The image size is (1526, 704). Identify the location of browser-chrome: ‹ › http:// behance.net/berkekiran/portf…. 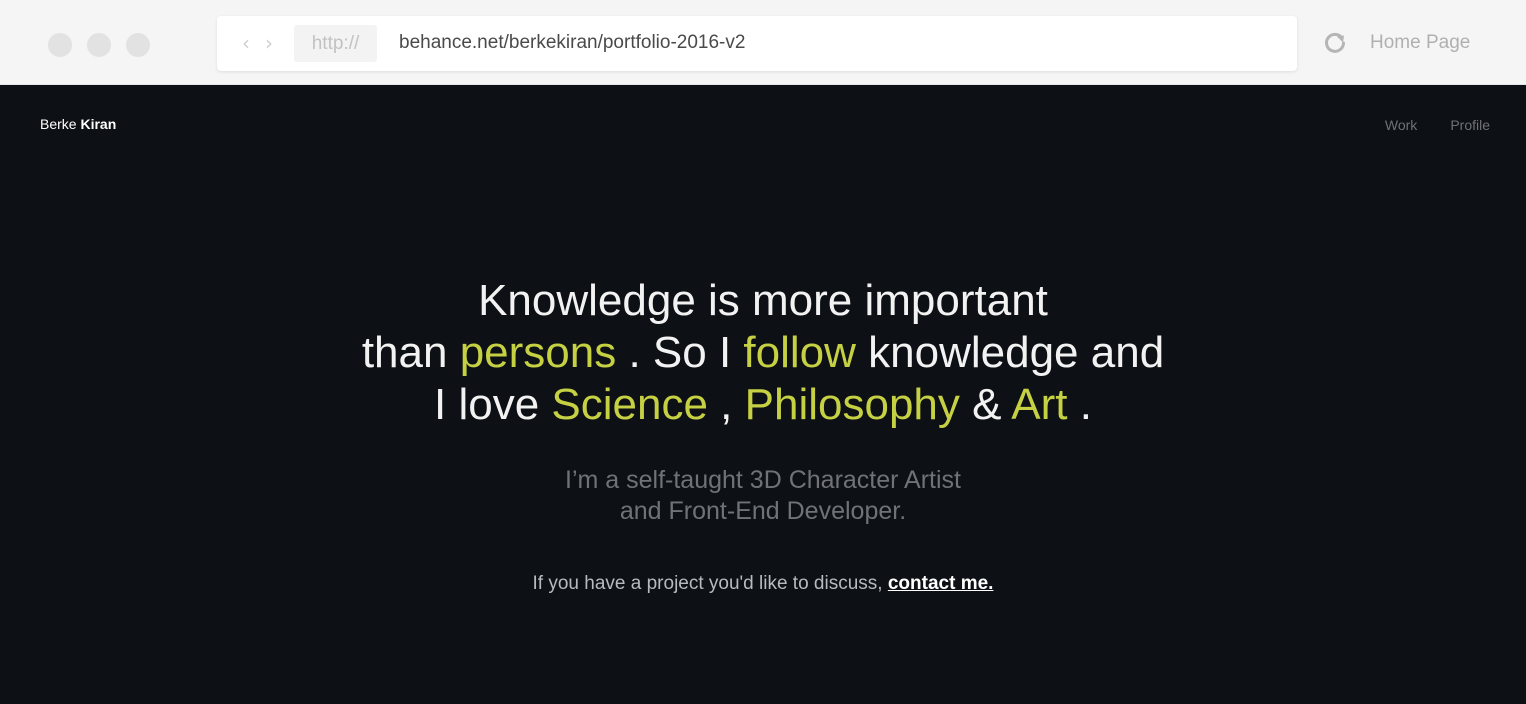
(763, 42).